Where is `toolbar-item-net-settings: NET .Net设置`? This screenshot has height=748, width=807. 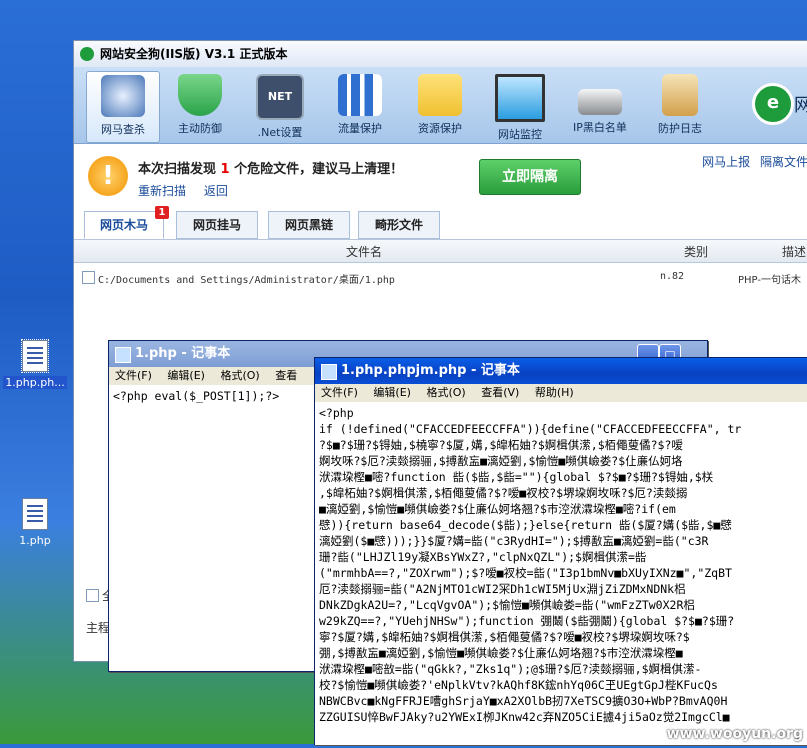 toolbar-item-net-settings: NET .Net设置 is located at coordinates (280, 106).